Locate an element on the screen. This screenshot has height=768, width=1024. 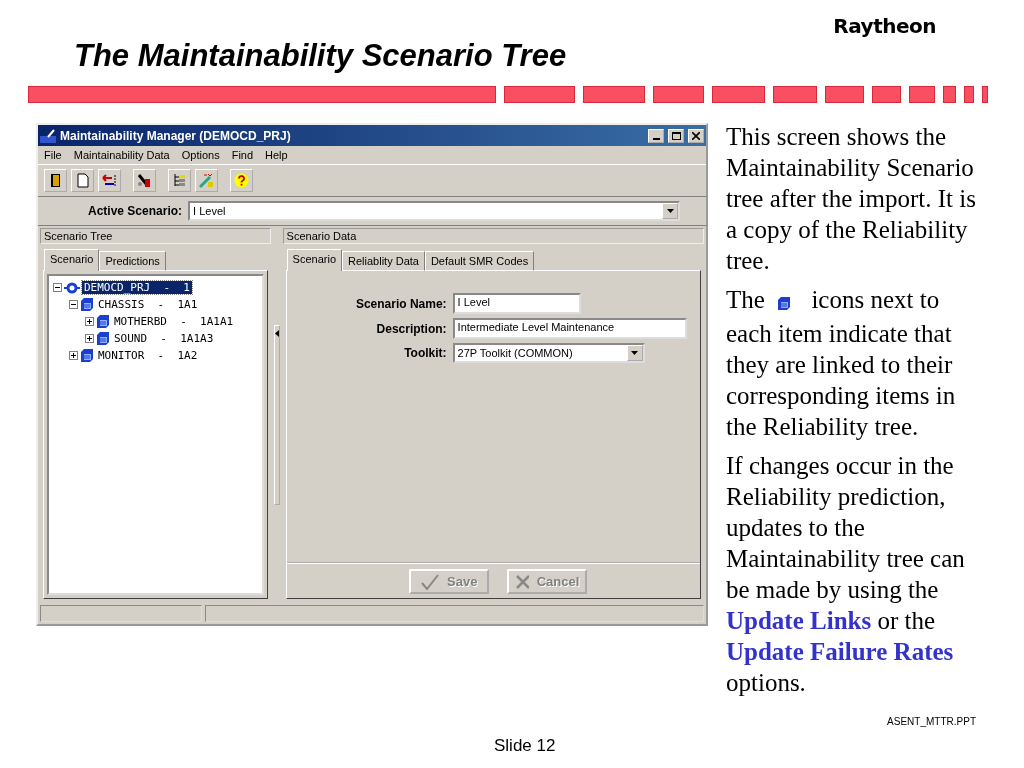
minimize-button is located at coordinates (656, 135).